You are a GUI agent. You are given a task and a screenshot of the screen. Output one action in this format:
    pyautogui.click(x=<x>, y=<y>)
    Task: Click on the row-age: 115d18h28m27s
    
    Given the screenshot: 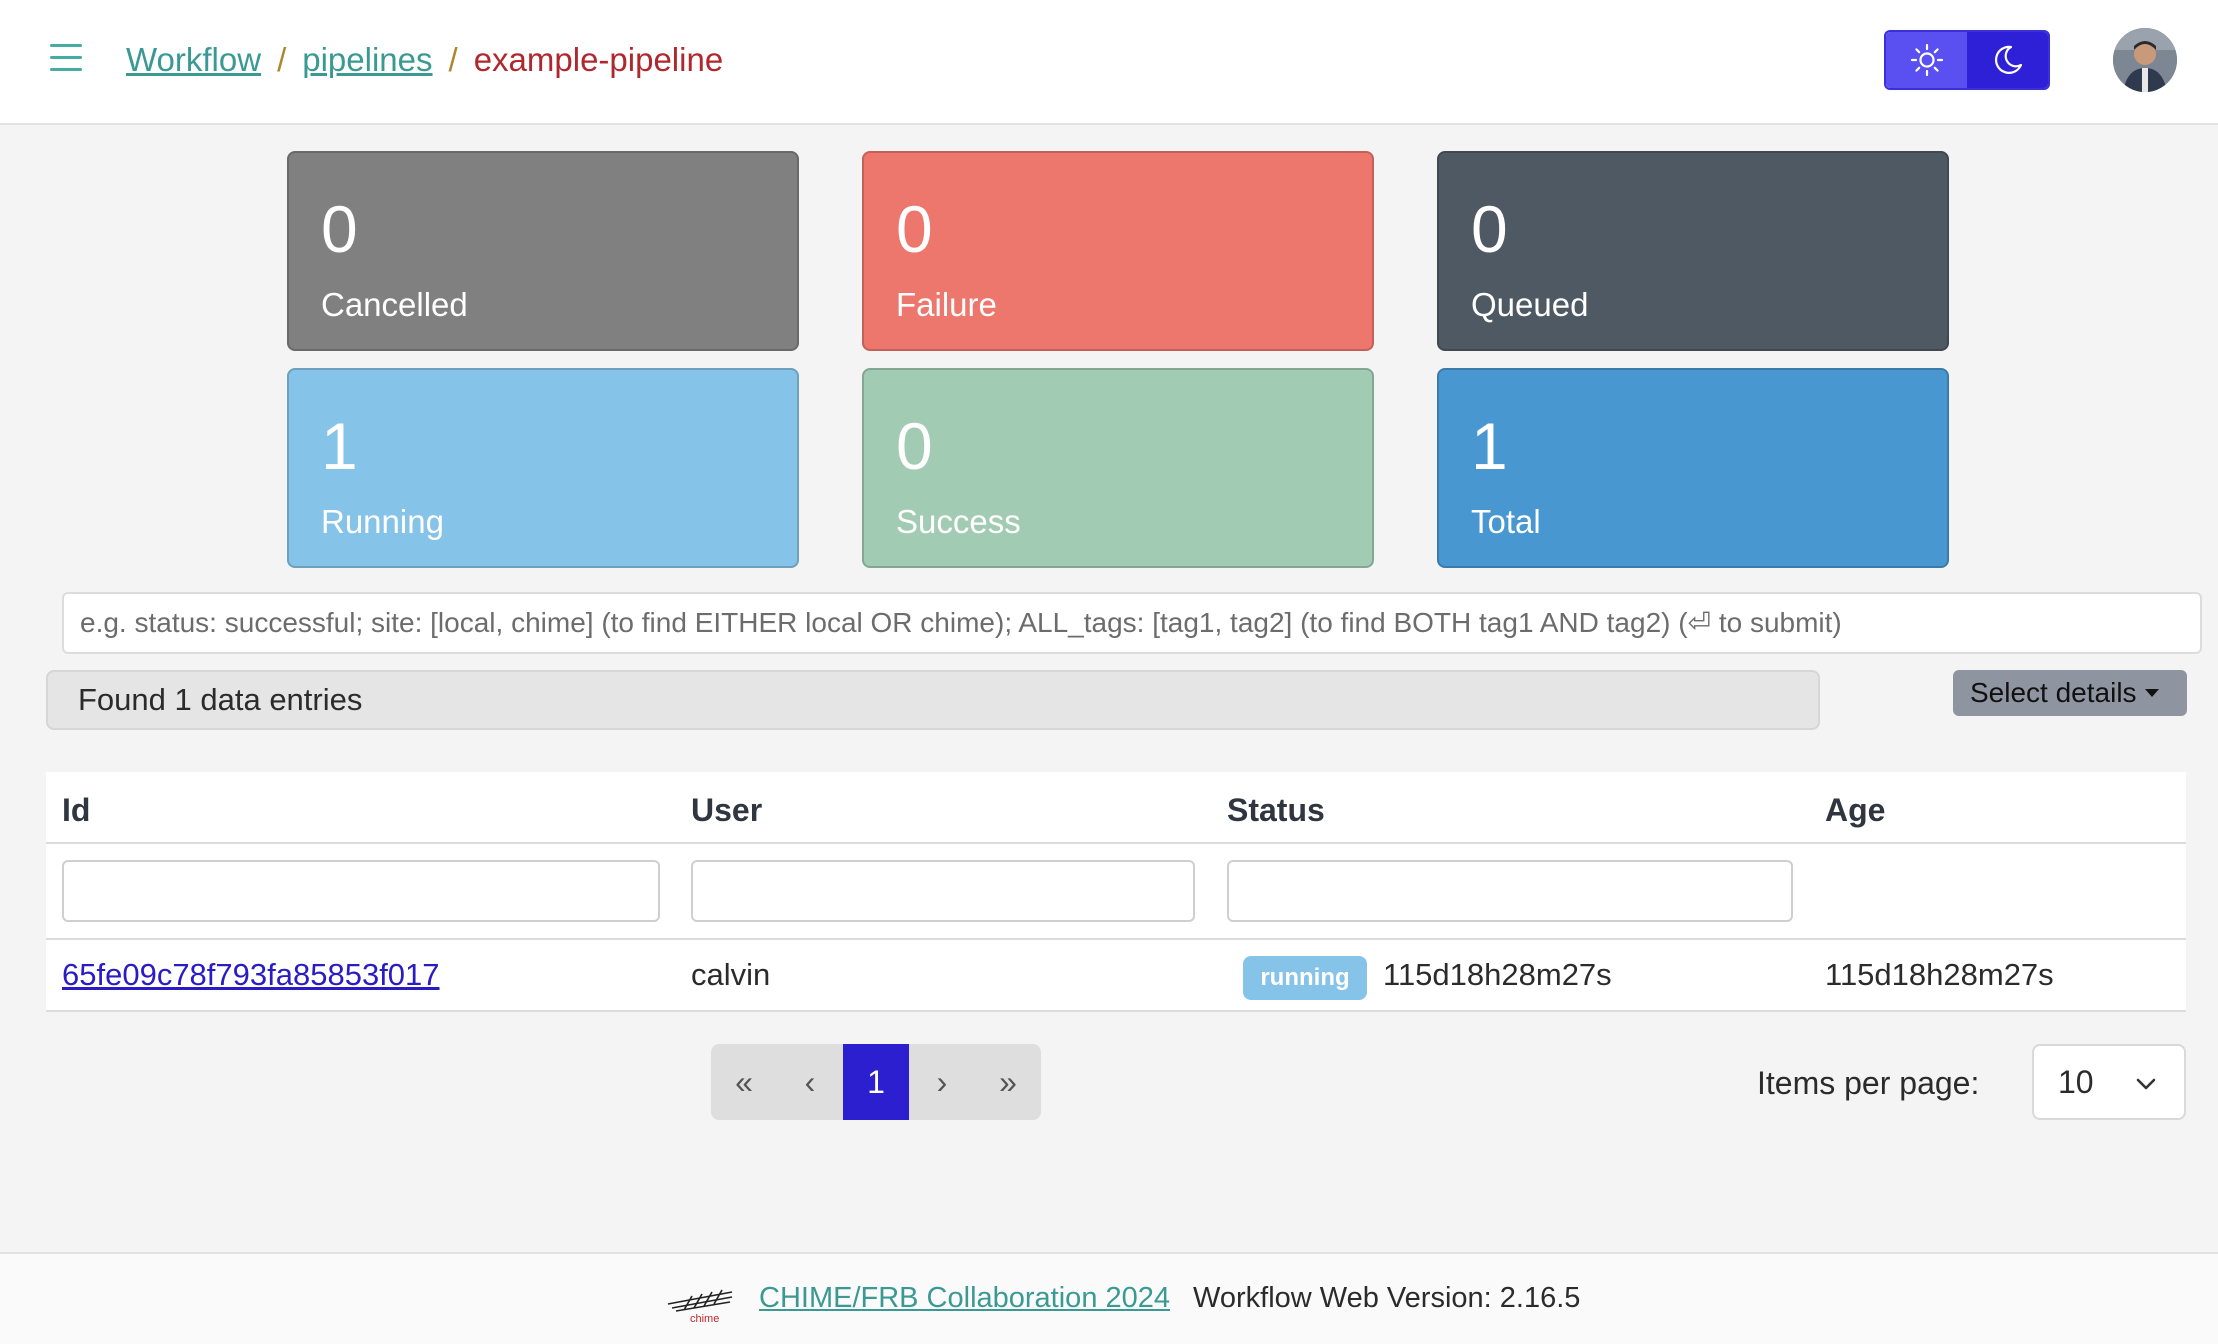 What is the action you would take?
    pyautogui.click(x=1939, y=974)
    